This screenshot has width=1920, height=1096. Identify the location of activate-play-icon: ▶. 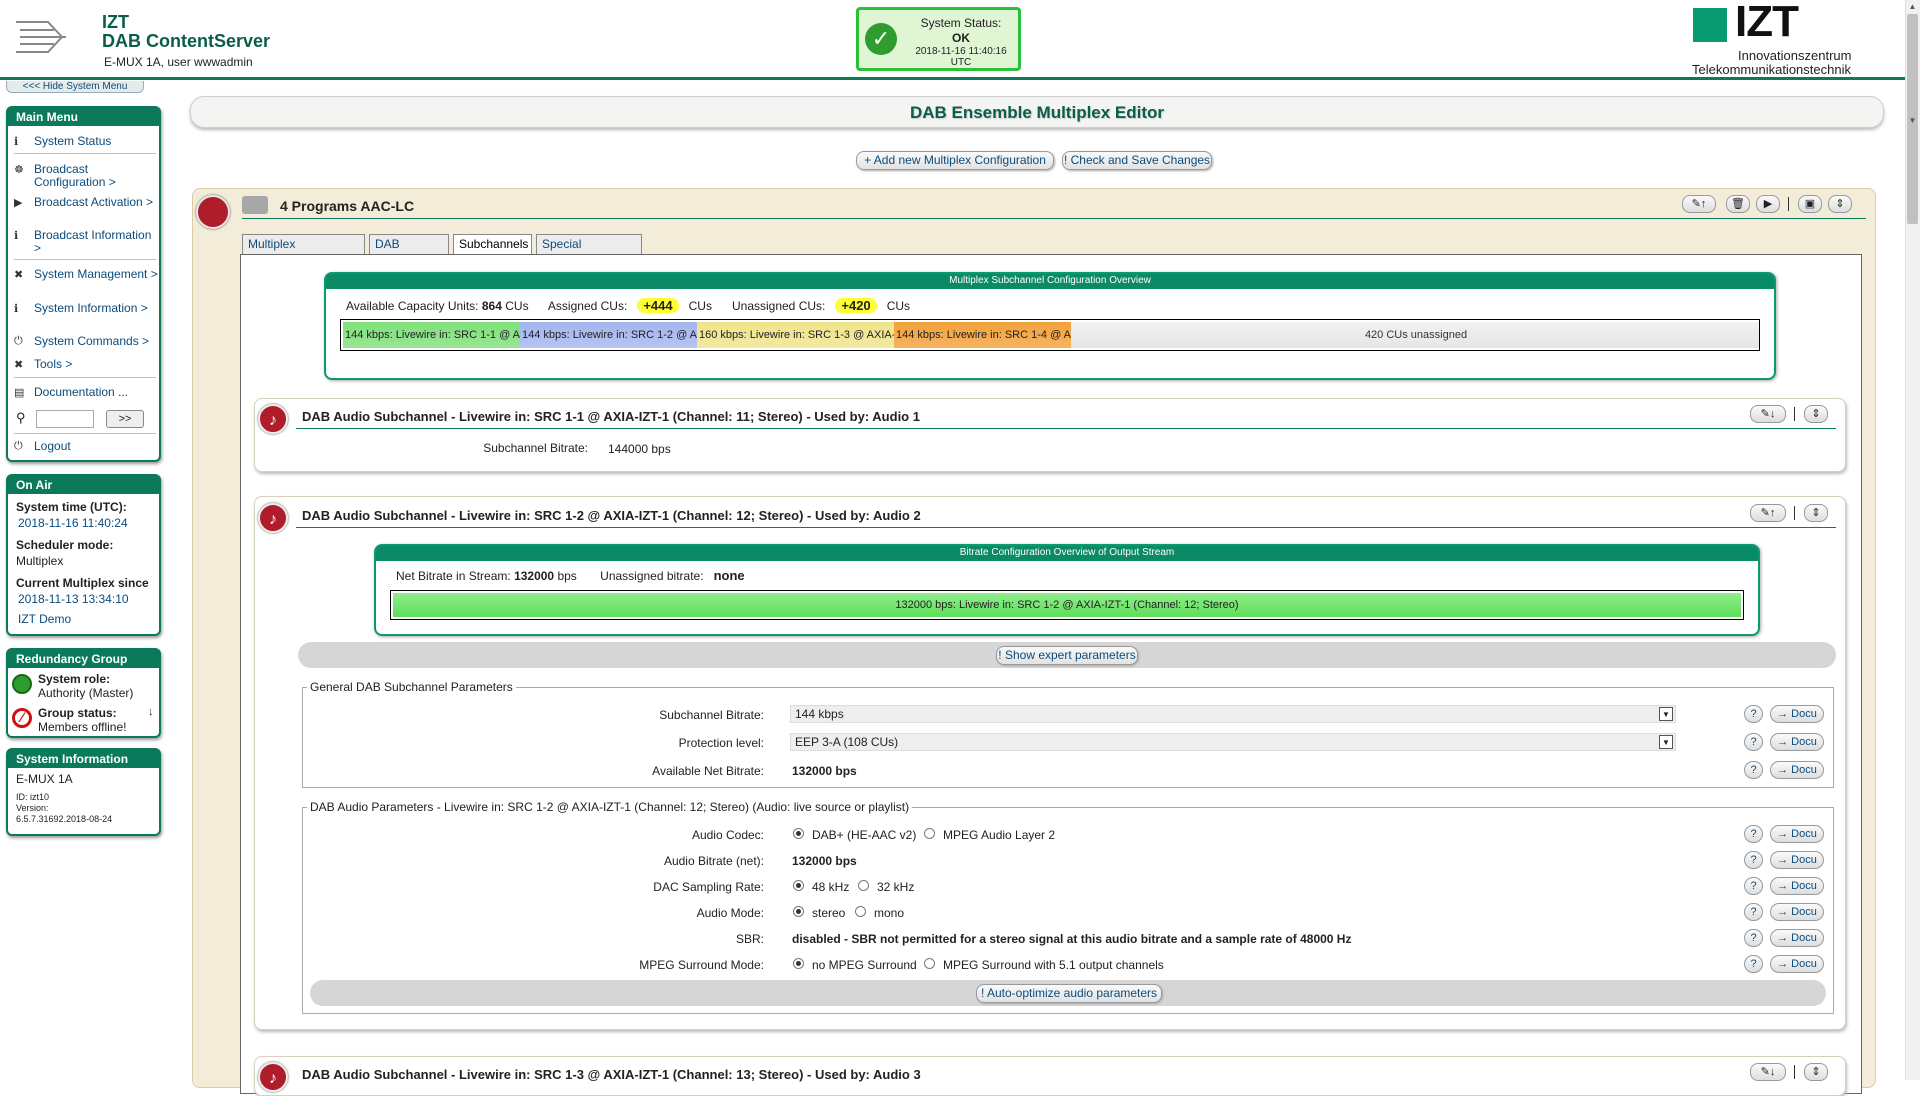
(1768, 204).